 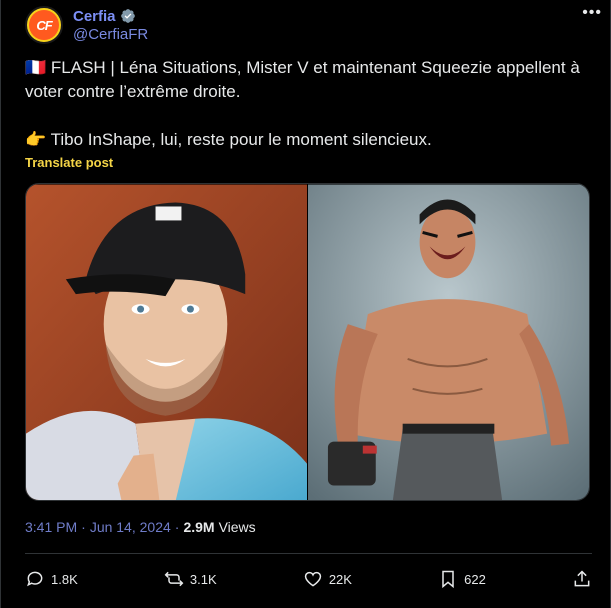 I want to click on action-bar: 1.8K 3.1K 22K 622, so click(x=308, y=579).